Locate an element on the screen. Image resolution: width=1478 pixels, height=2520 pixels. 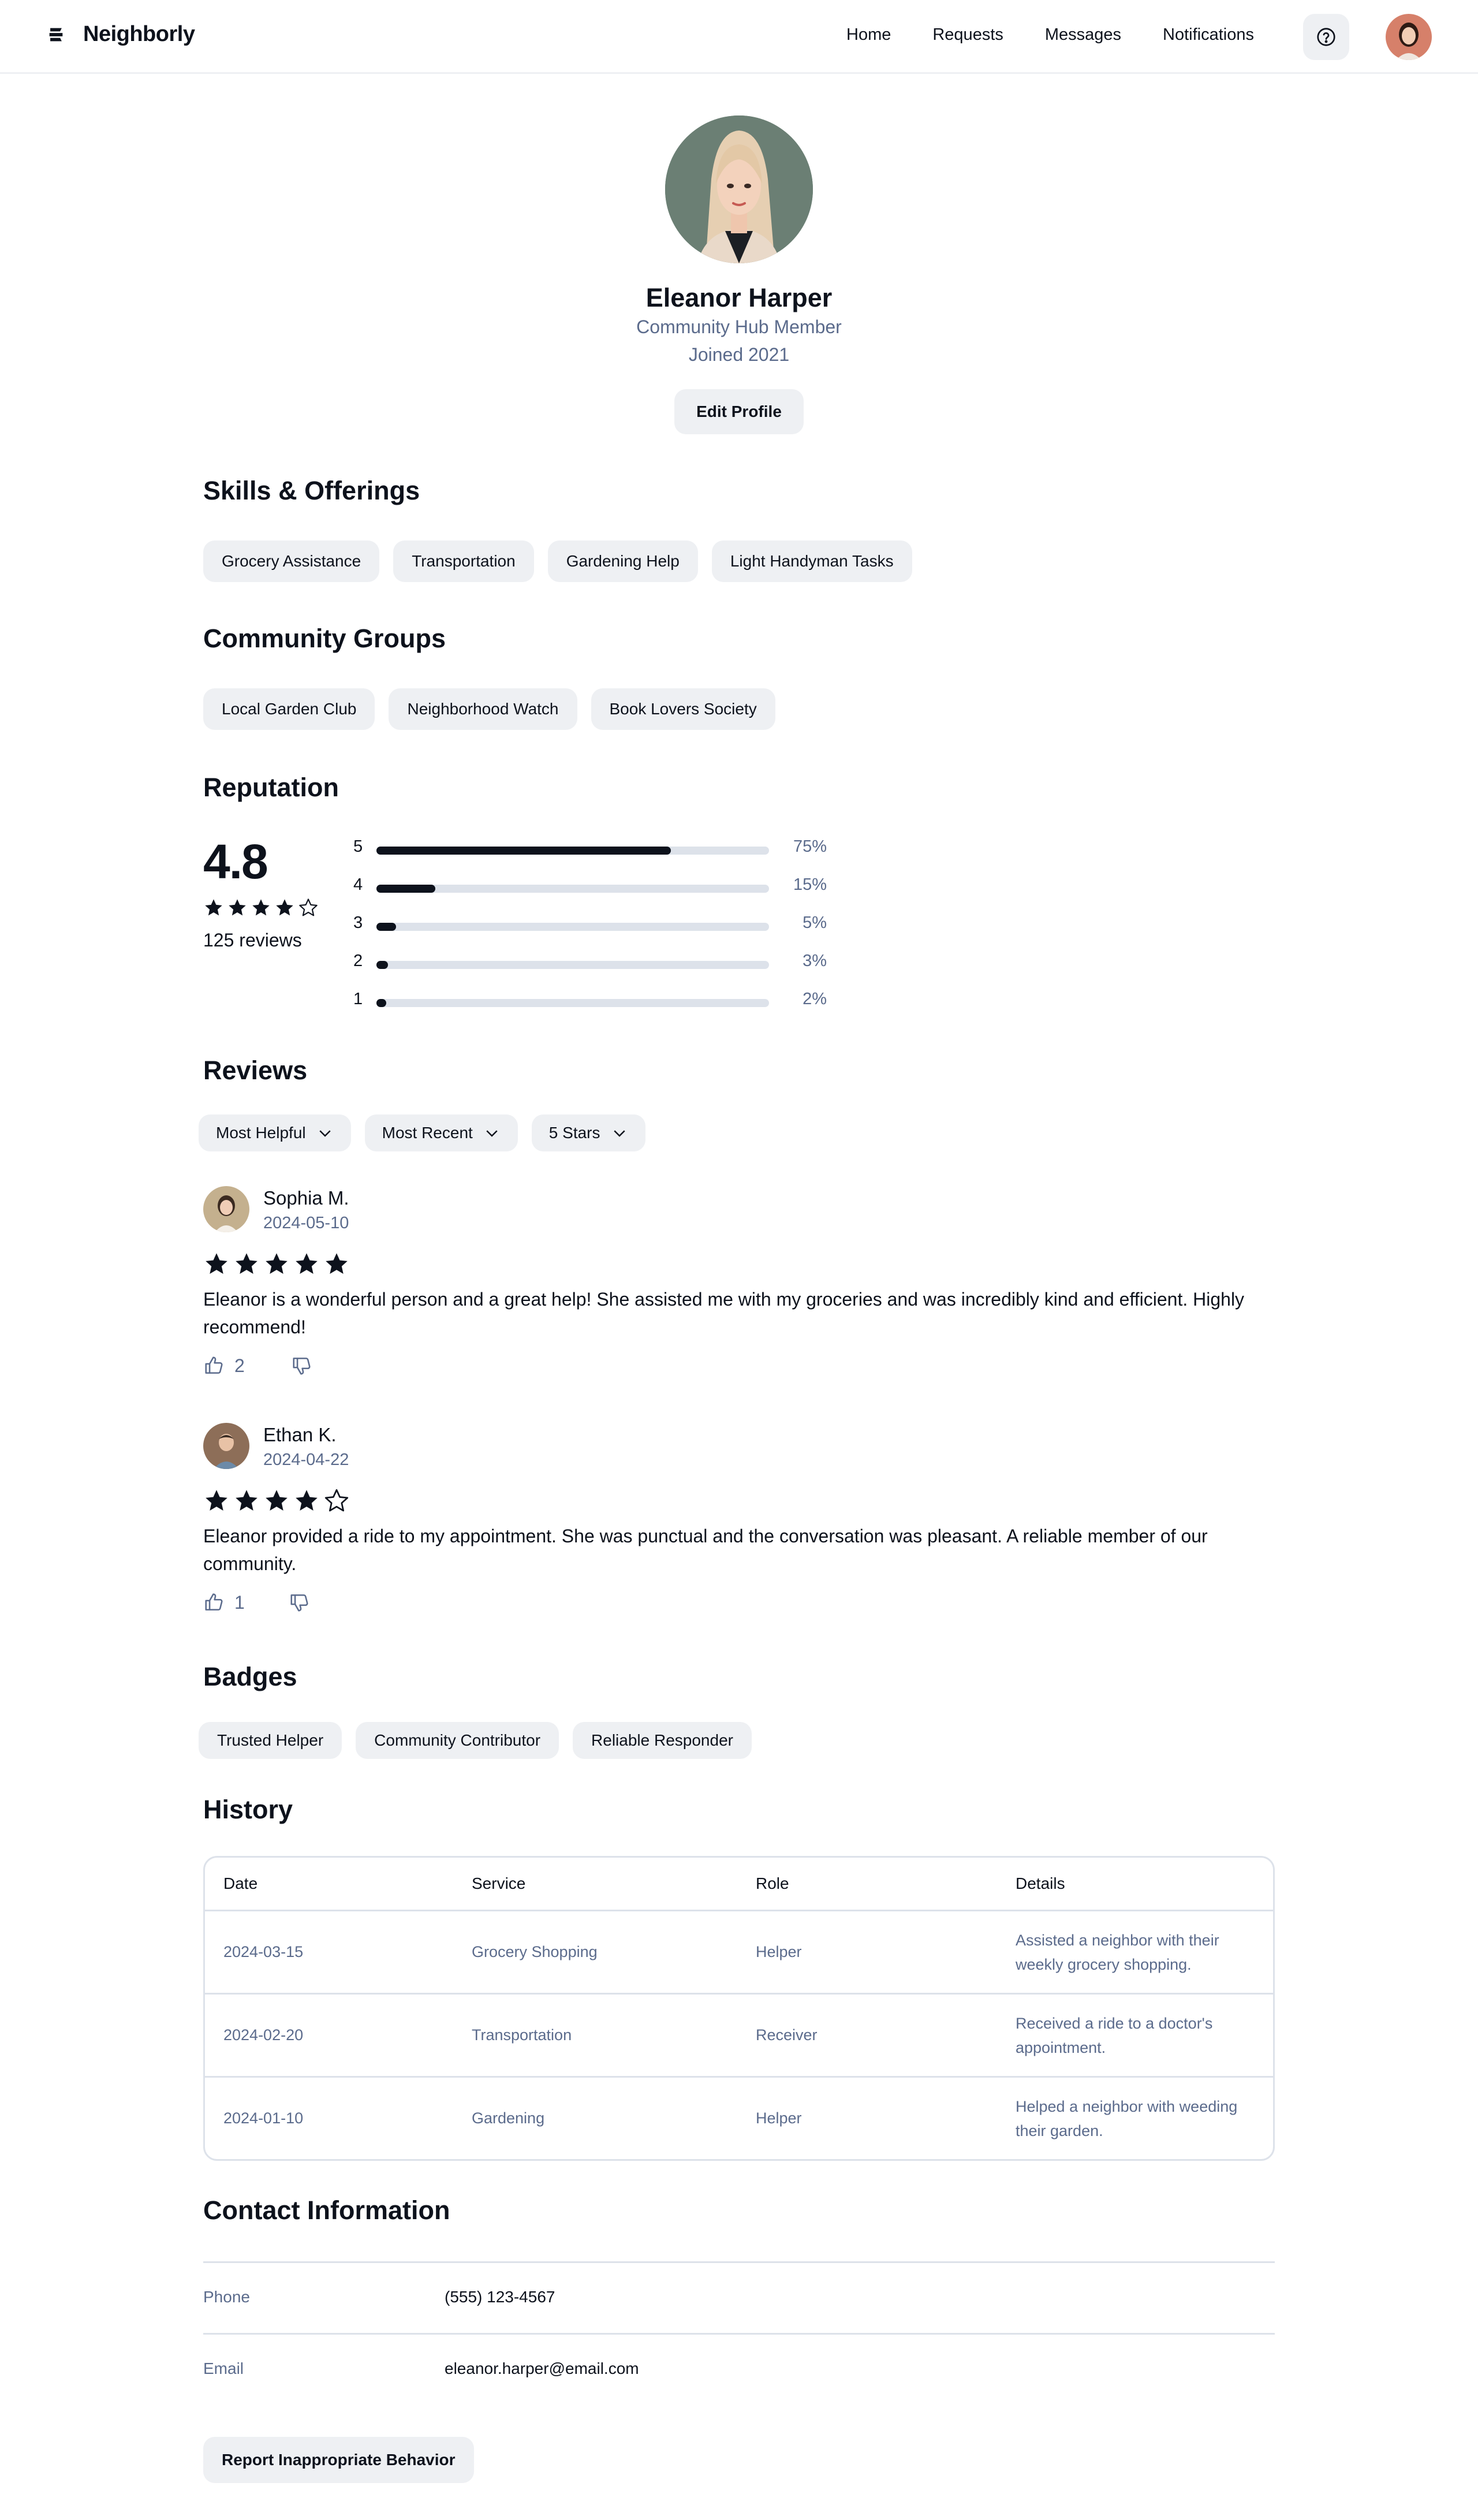
column-header: Role is located at coordinates (773, 1883).